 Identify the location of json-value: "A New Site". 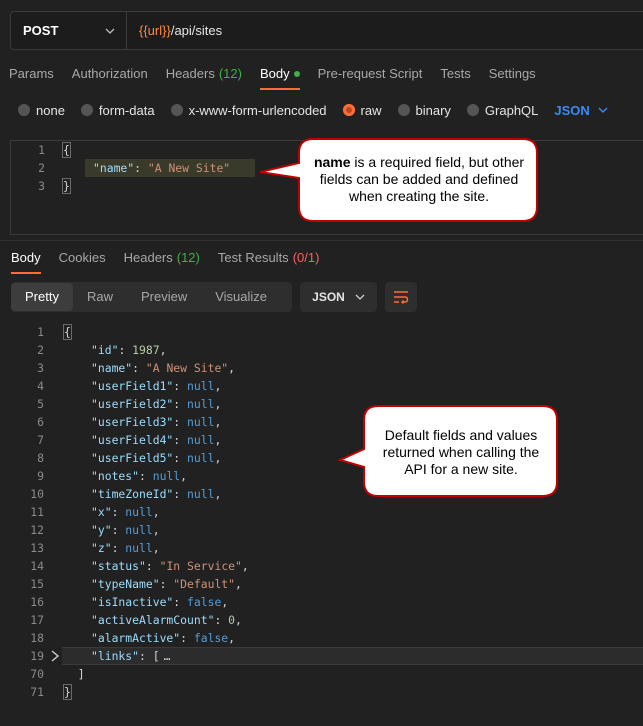
(187, 368).